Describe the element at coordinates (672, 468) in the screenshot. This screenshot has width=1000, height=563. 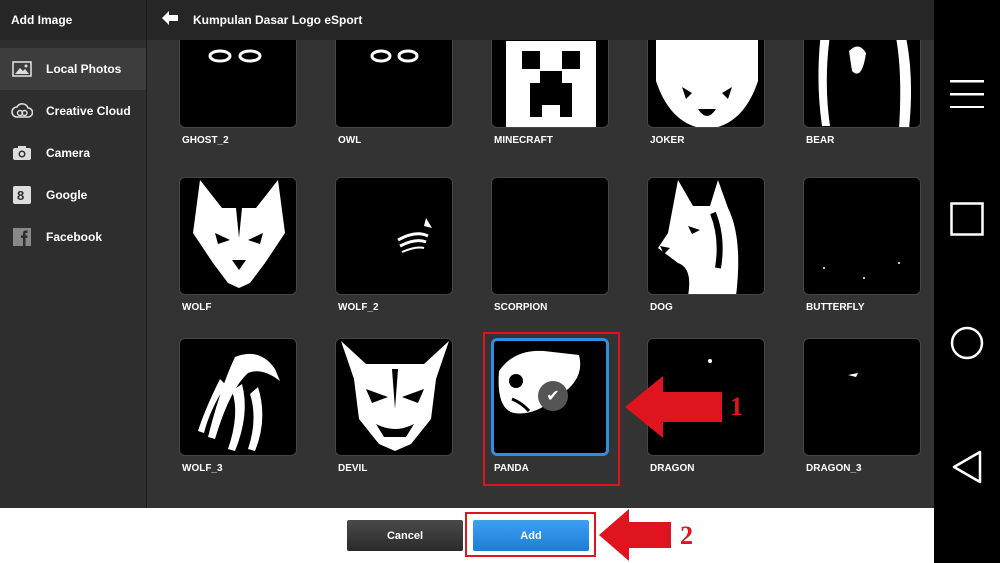
I see `grid-item-label: DRAGON` at that location.